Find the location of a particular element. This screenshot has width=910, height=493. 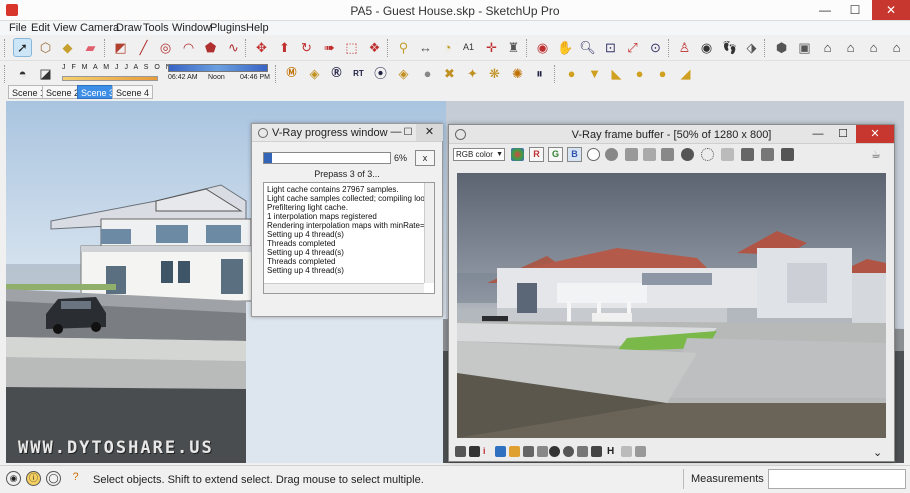

look-around-icon: ◉ is located at coordinates (706, 47).